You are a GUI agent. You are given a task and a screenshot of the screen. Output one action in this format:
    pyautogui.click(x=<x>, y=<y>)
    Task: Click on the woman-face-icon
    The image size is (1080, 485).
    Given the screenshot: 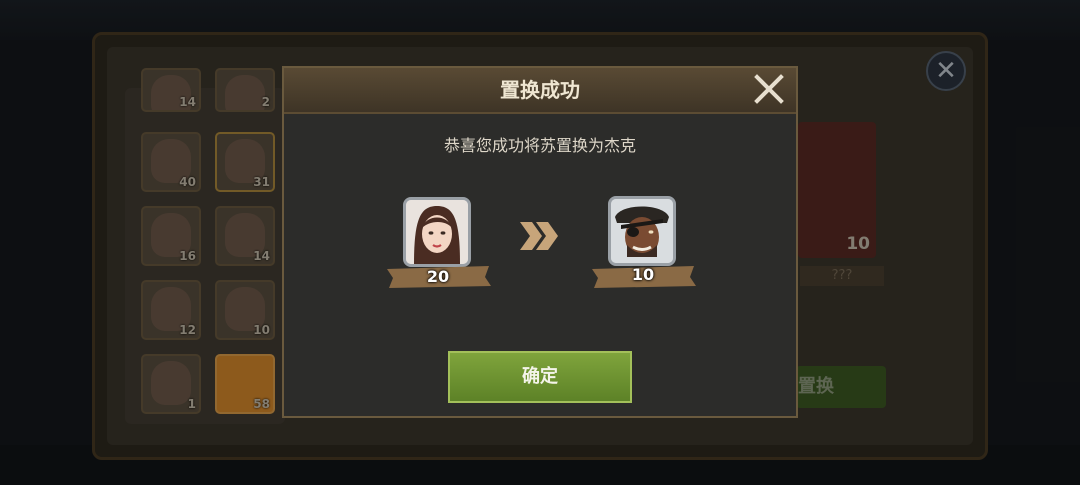 What is the action you would take?
    pyautogui.click(x=437, y=232)
    